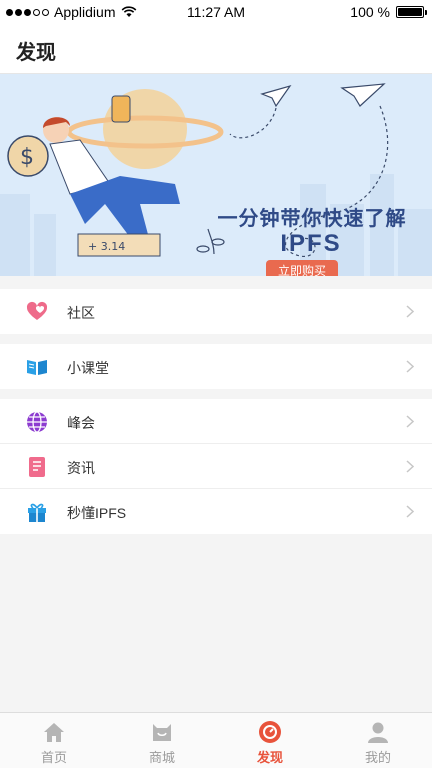  Describe the element at coordinates (81, 423) in the screenshot. I see `menu-item-label: 峰会` at that location.